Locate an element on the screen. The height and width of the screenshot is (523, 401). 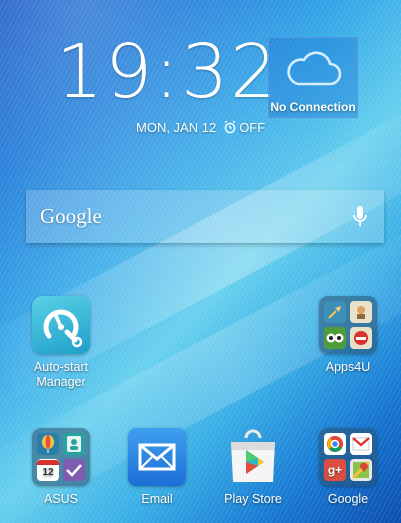
email-icon is located at coordinates (157, 457).